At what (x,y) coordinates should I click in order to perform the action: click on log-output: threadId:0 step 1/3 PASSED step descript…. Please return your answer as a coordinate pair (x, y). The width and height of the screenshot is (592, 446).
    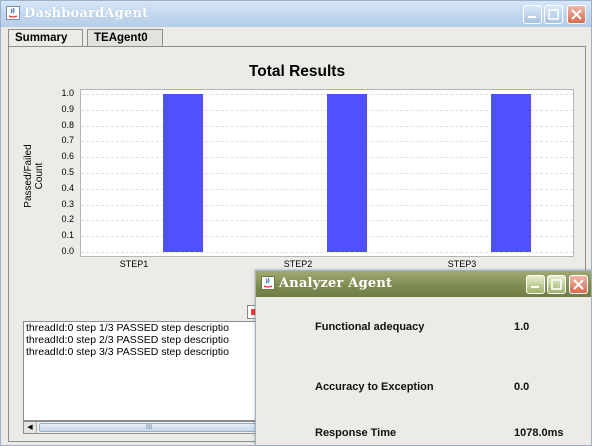
    Looking at the image, I should click on (148, 371).